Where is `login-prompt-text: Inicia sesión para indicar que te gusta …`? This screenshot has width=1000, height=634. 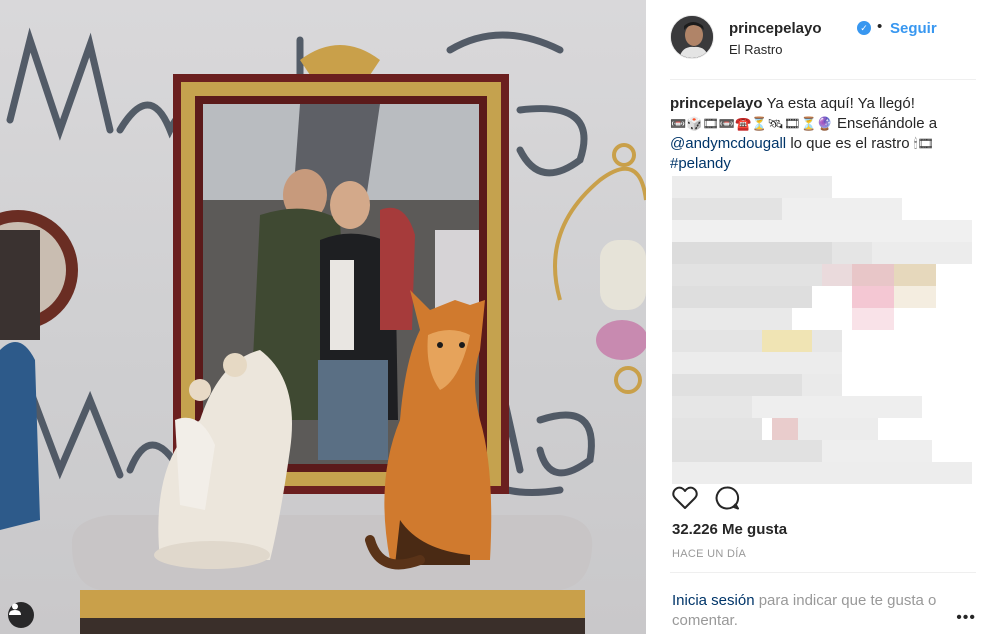 login-prompt-text: Inicia sesión para indicar que te gusta … is located at coordinates (817, 611).